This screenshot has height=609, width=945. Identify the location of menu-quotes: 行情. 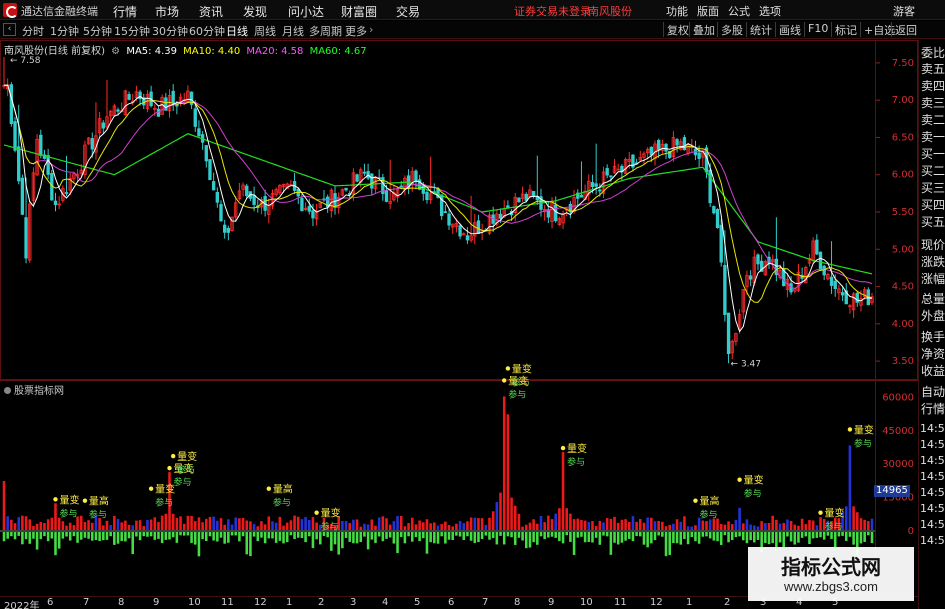
(125, 11).